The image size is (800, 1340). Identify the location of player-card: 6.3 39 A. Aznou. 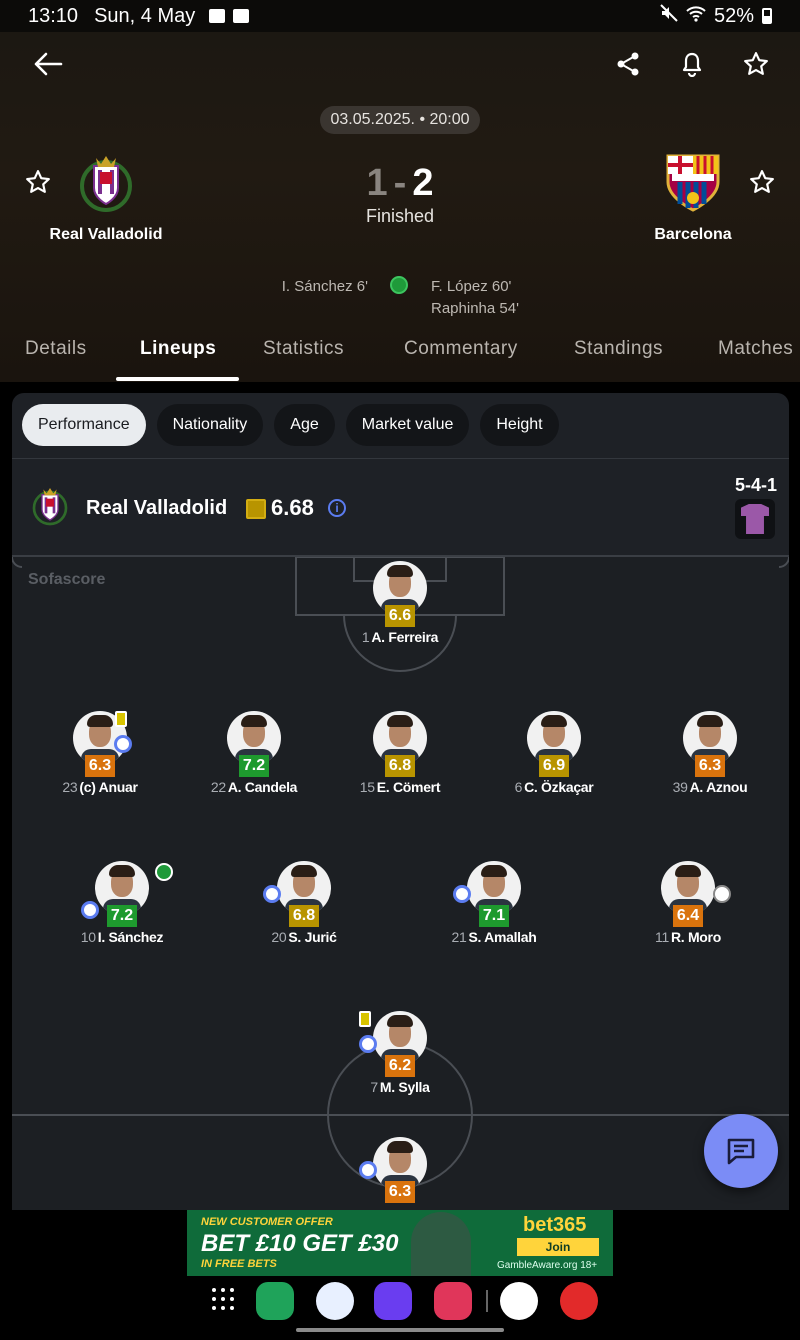
(710, 753).